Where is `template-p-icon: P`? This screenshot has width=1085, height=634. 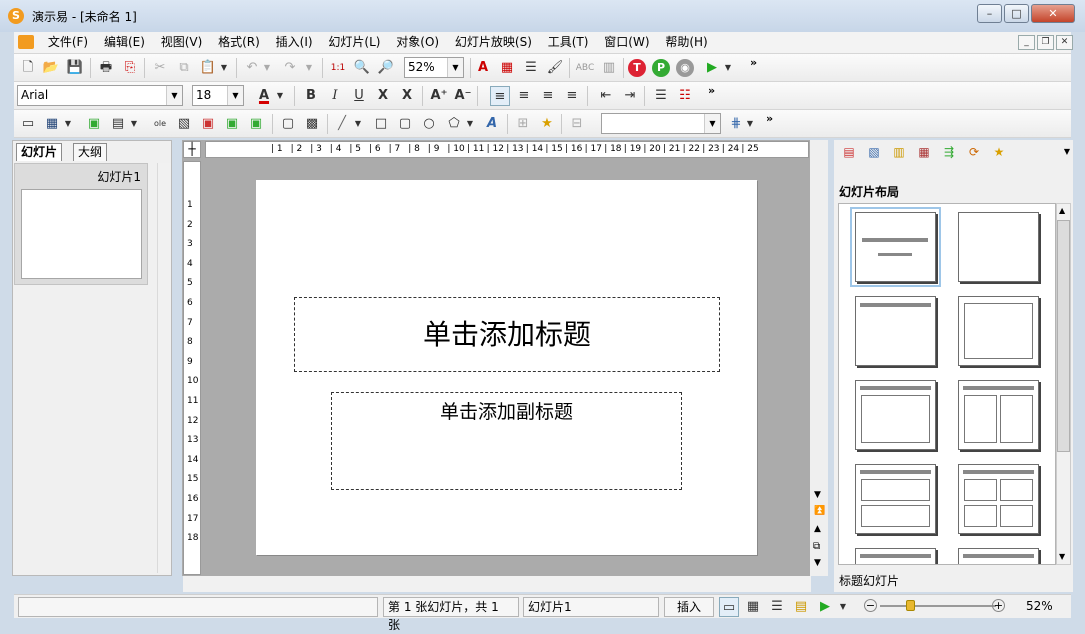 template-p-icon: P is located at coordinates (661, 68).